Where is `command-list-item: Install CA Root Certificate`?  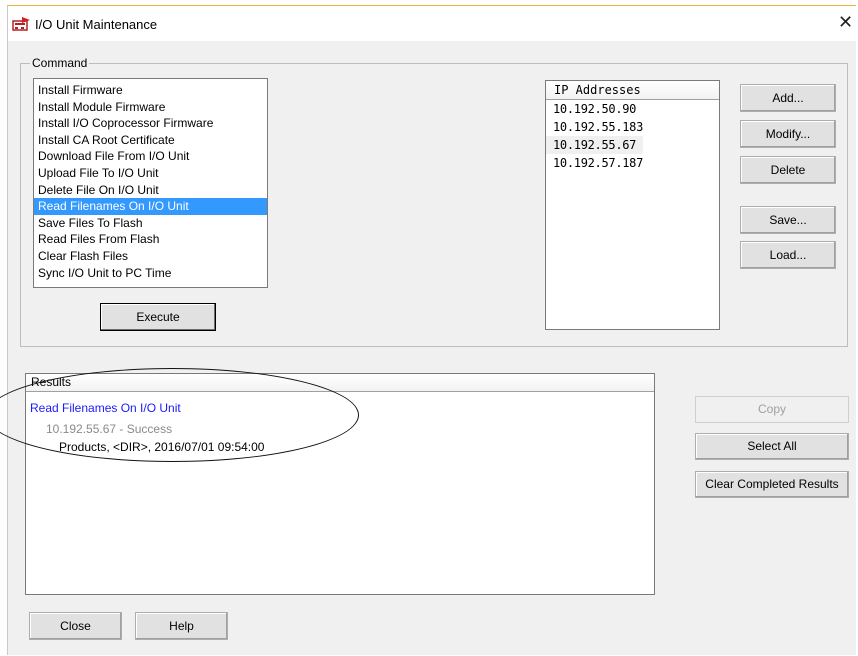 command-list-item: Install CA Root Certificate is located at coordinates (150, 140).